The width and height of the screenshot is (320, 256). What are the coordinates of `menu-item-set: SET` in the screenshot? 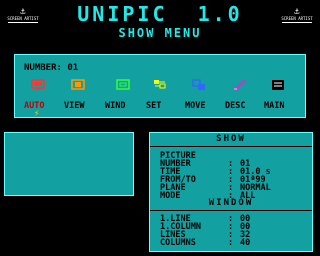 It's located at (153, 106).